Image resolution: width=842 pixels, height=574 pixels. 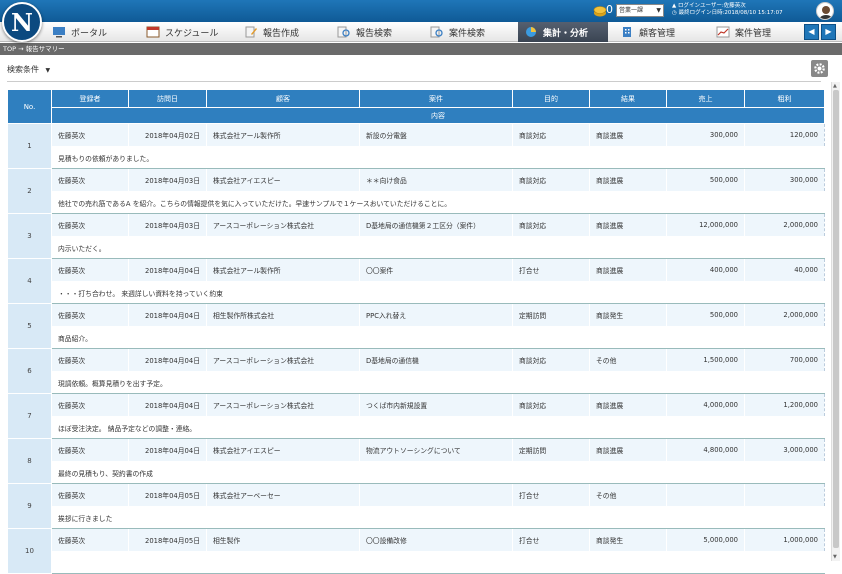 I want to click on cell-profit, so click(x=784, y=495).